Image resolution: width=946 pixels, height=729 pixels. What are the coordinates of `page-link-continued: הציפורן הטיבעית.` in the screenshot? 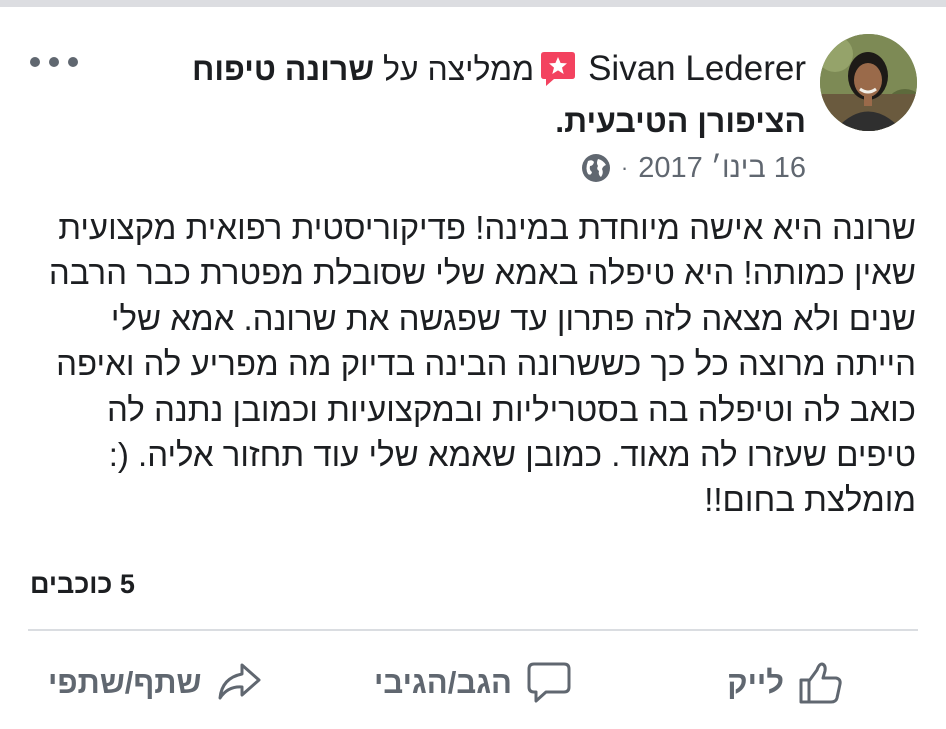 It's located at (680, 121).